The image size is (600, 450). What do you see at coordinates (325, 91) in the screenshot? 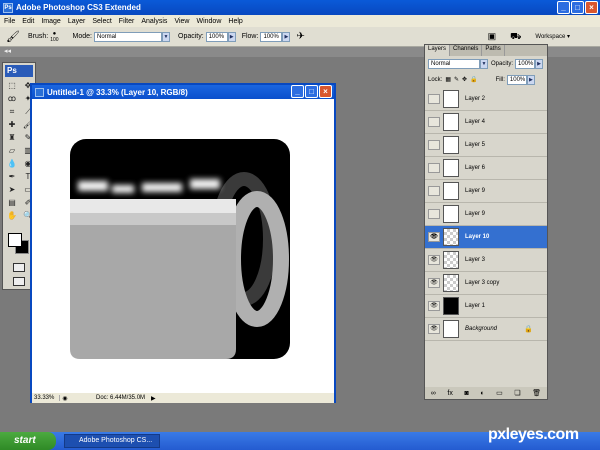
I see `doc-close-button: ×` at bounding box center [325, 91].